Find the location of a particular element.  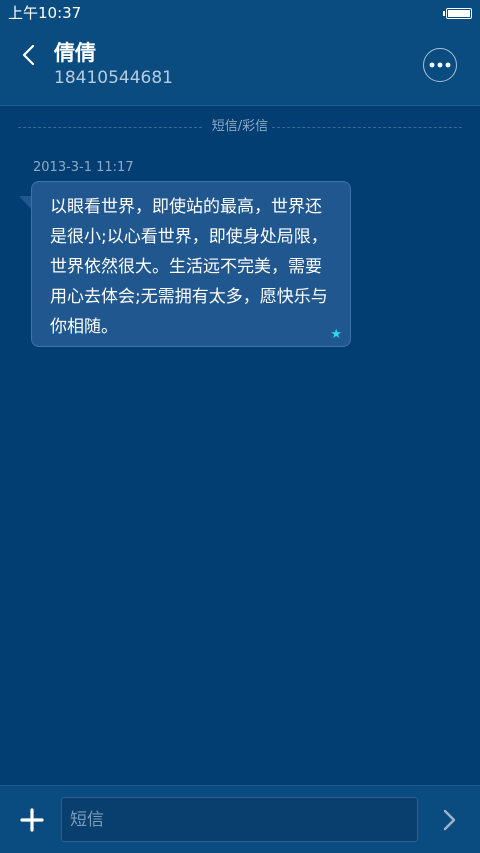

plus-icon is located at coordinates (32, 820).